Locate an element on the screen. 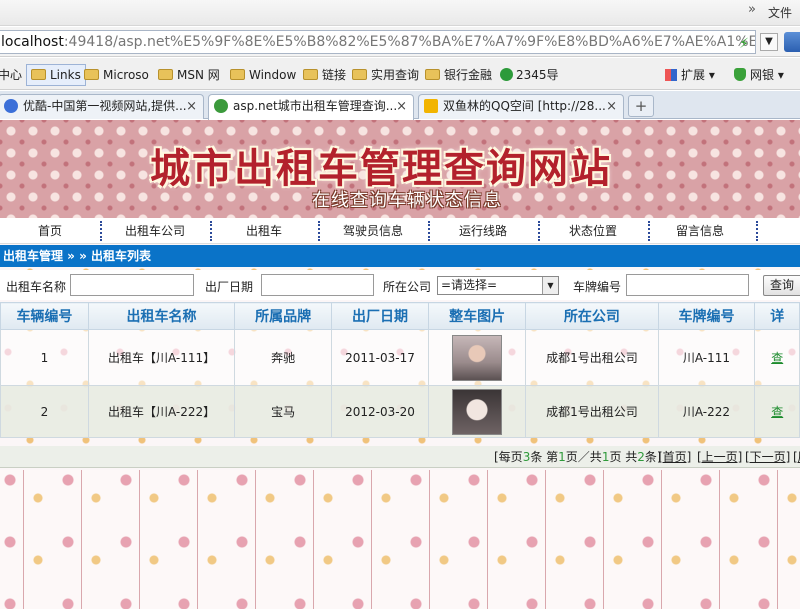  fav-microsoft: Microso is located at coordinates (116, 75).